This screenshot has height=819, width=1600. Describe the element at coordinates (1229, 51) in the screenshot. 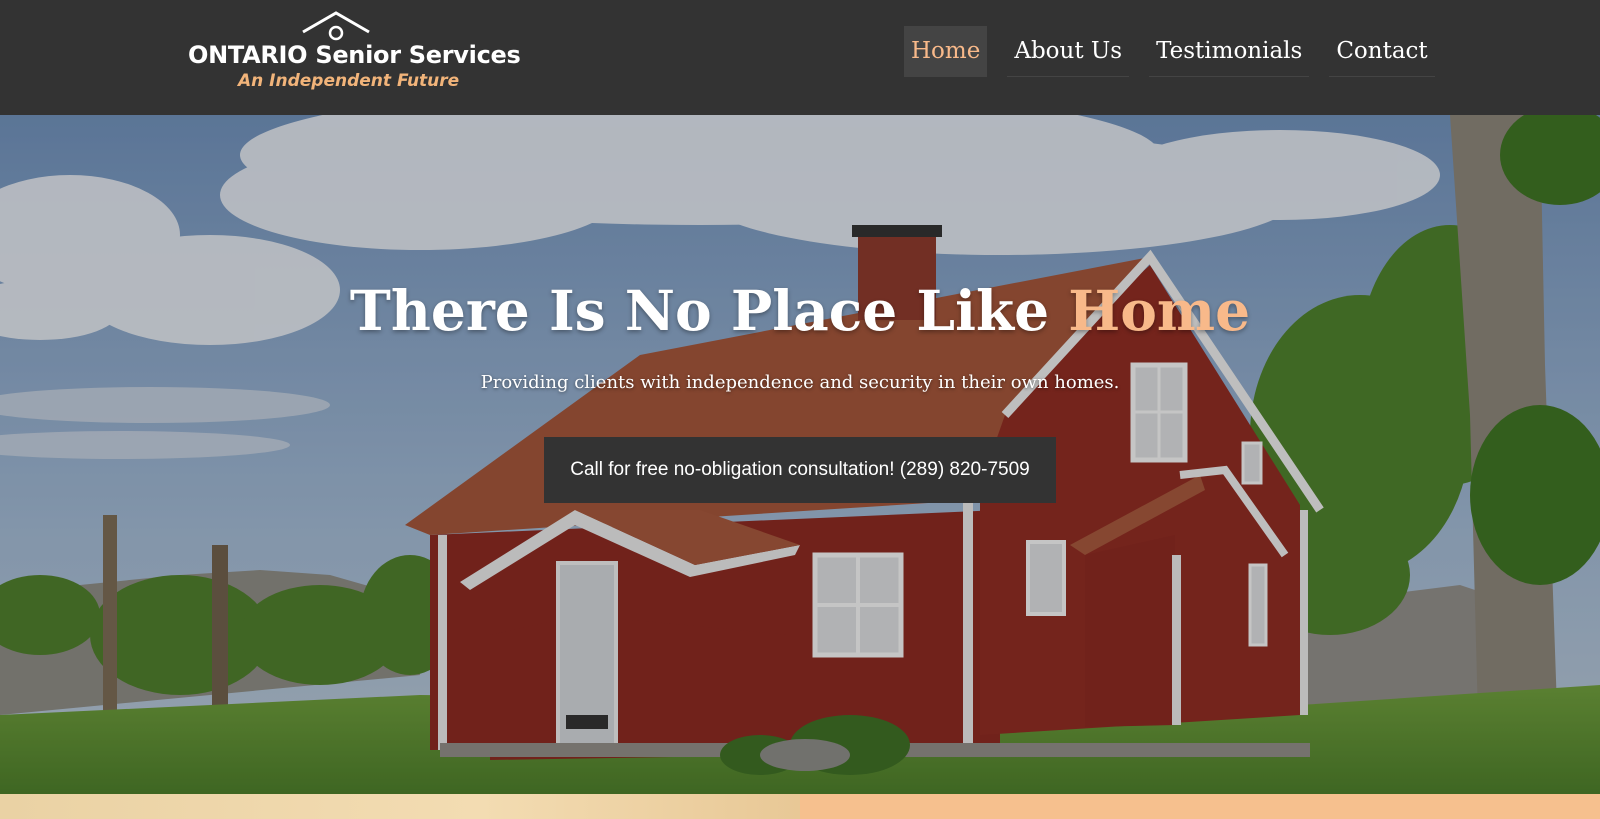

I see `nav-testimonials: Testimonials` at that location.